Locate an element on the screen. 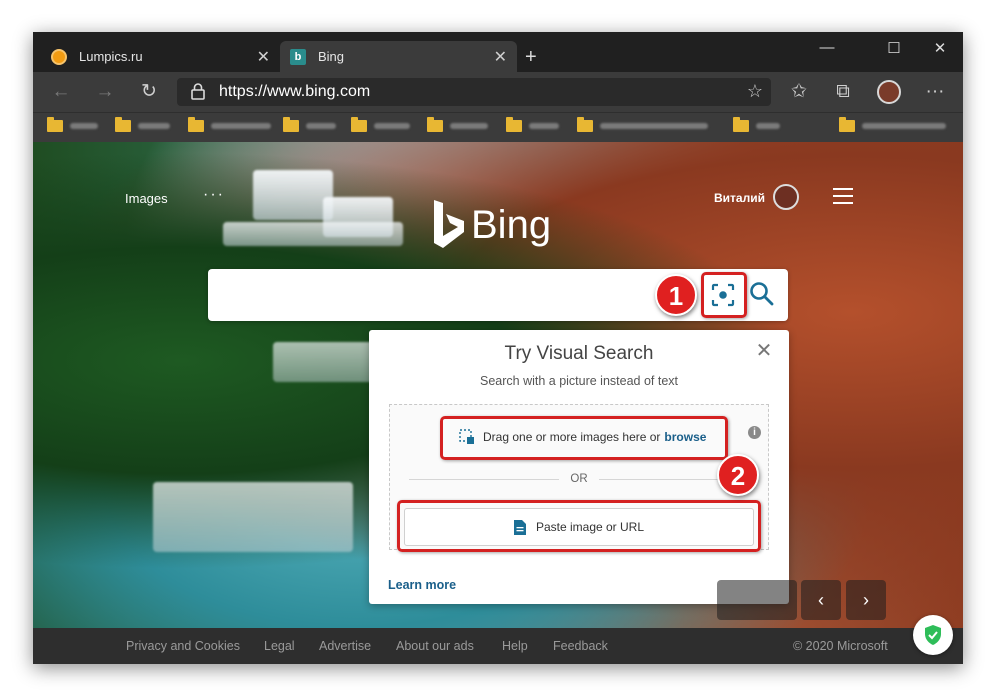  info-icon: i is located at coordinates (754, 432).